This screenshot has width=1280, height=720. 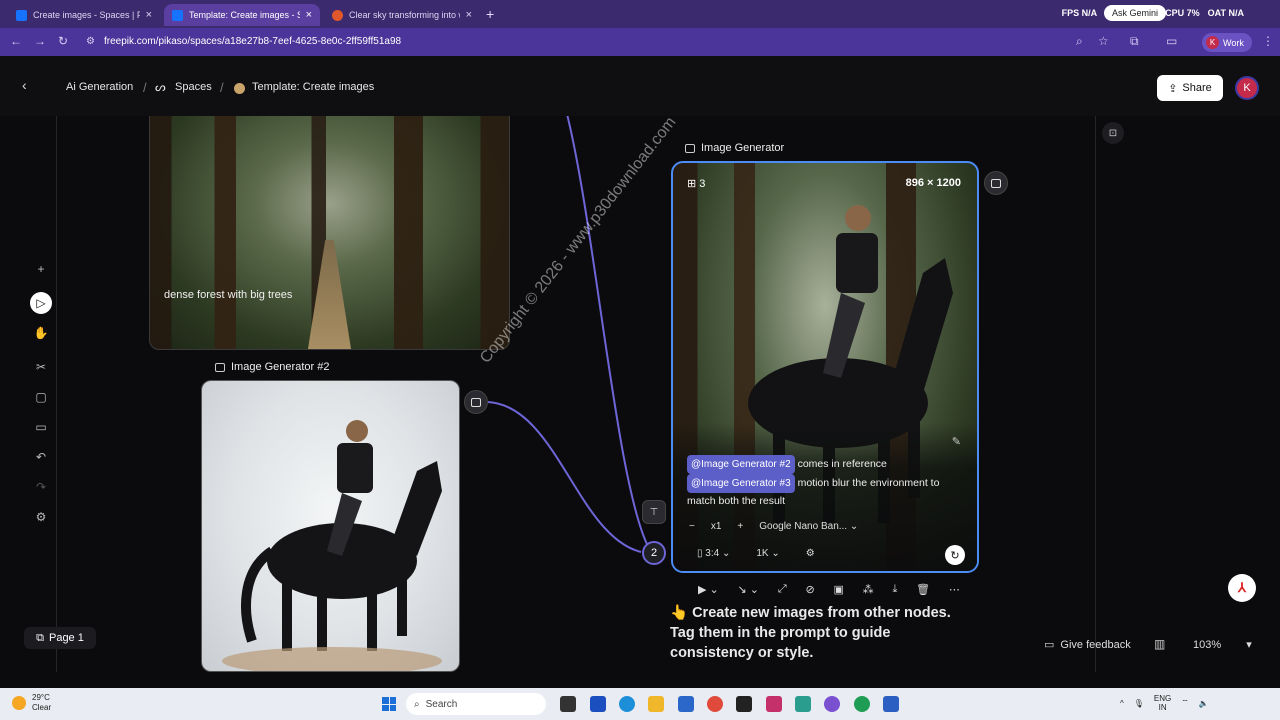 I want to click on expand-icon: ⤢, so click(x=782, y=589).